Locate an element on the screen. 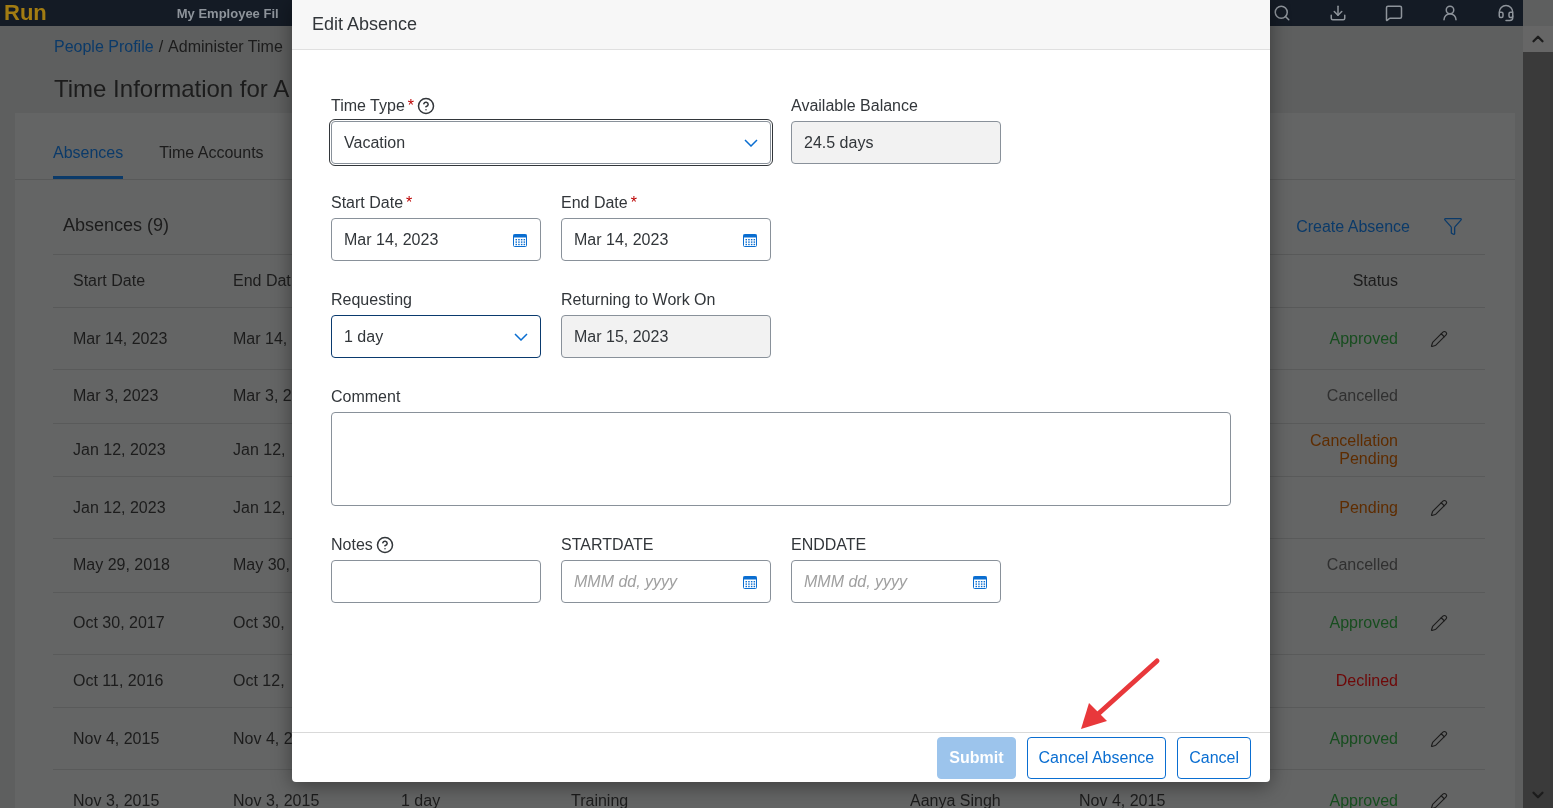 The image size is (1553, 808). table-cell: Mar 14, is located at coordinates (260, 338).